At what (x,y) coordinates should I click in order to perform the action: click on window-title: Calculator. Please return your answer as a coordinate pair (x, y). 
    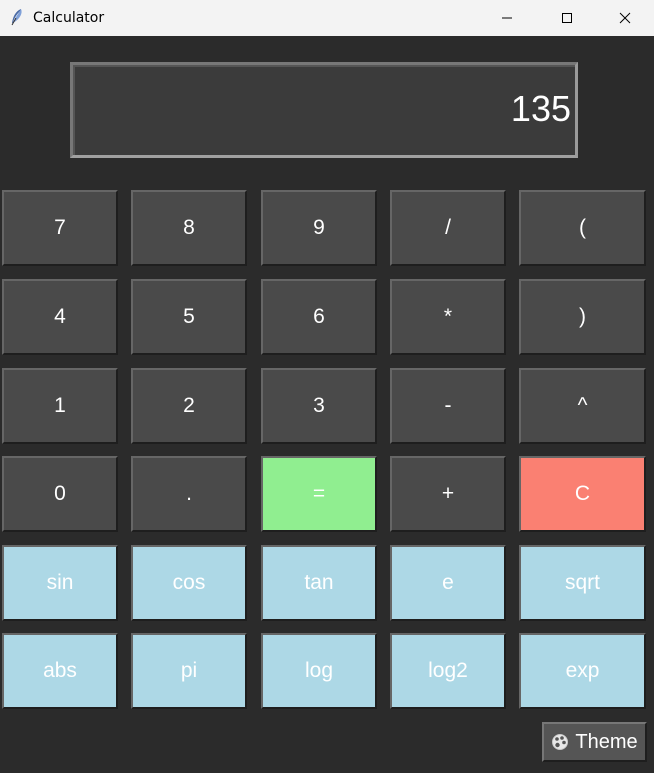
    Looking at the image, I should click on (69, 18).